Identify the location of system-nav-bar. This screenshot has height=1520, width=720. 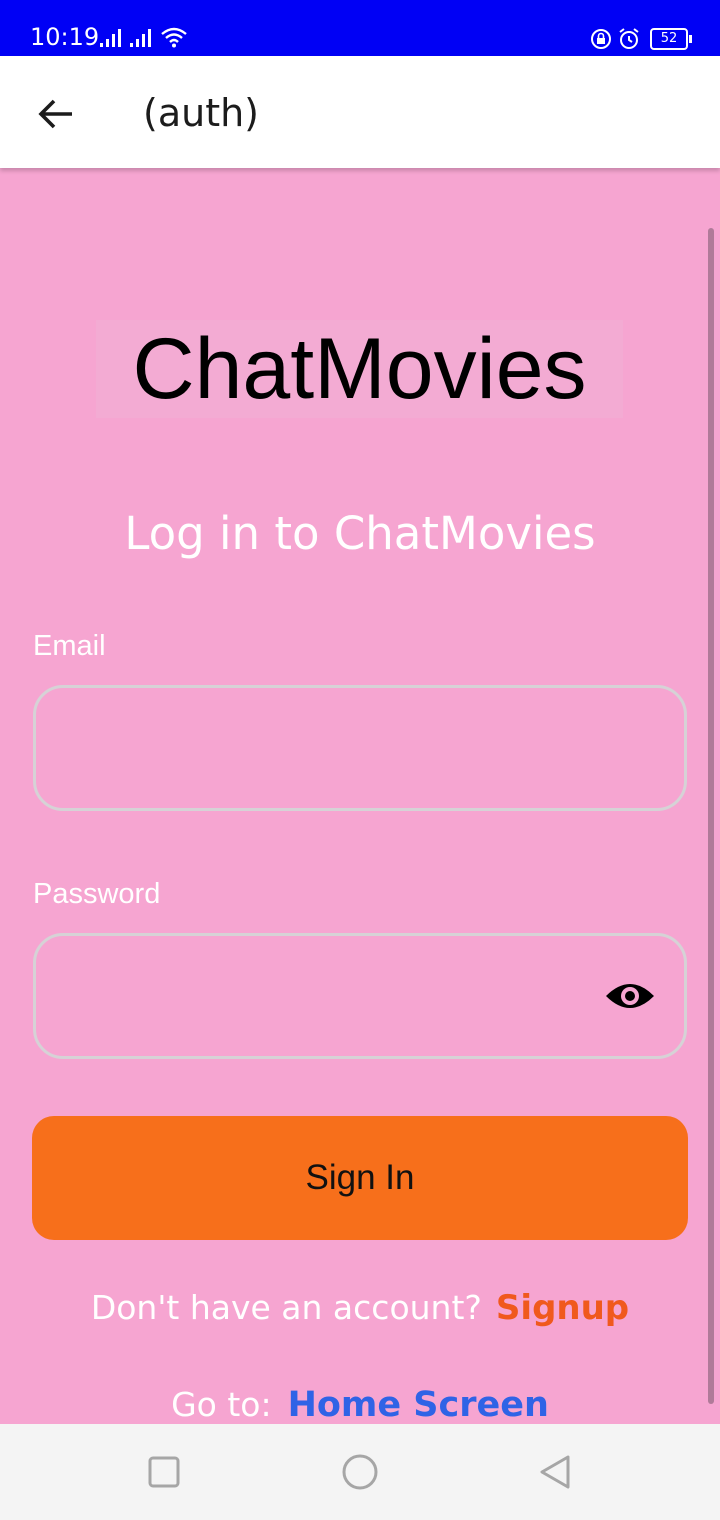
(360, 1472).